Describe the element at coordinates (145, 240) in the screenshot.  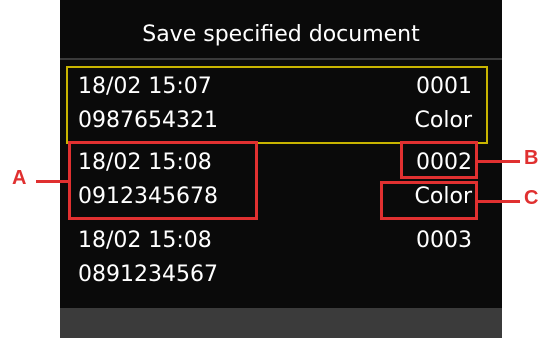
I see `item-datetime: 18/02 15:08` at that location.